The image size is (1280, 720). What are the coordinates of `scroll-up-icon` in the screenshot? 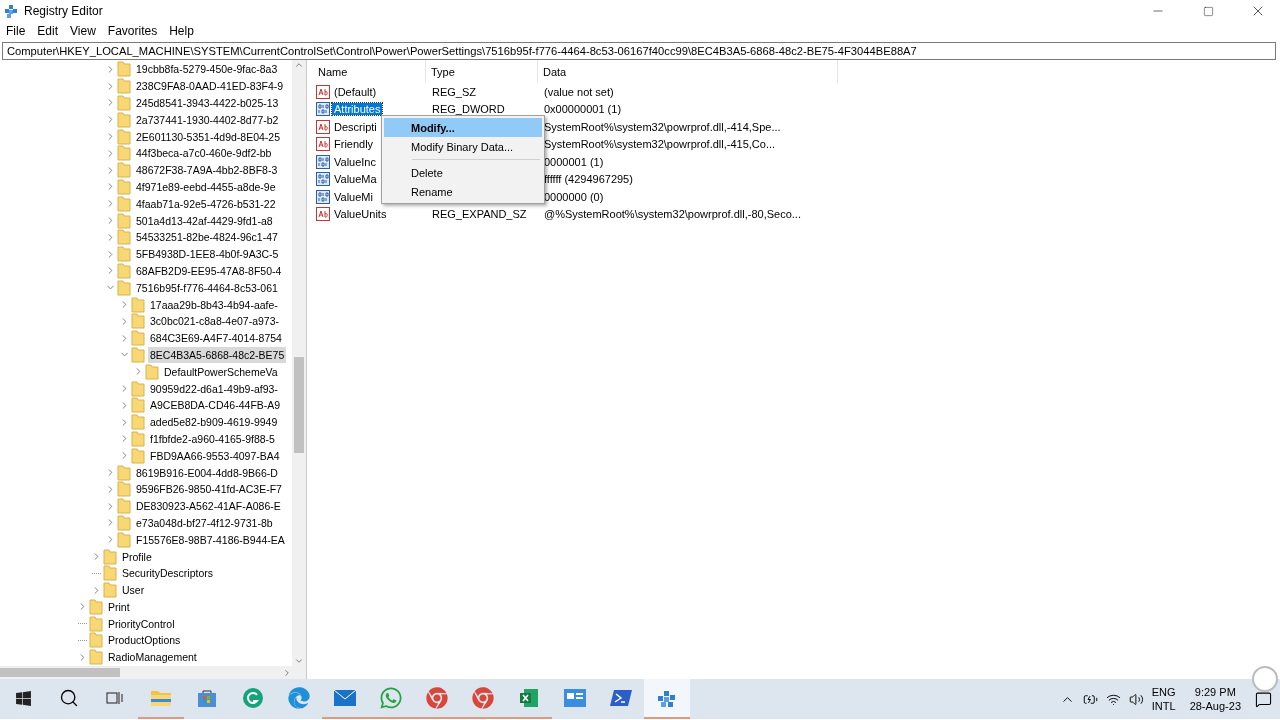 It's located at (299, 65).